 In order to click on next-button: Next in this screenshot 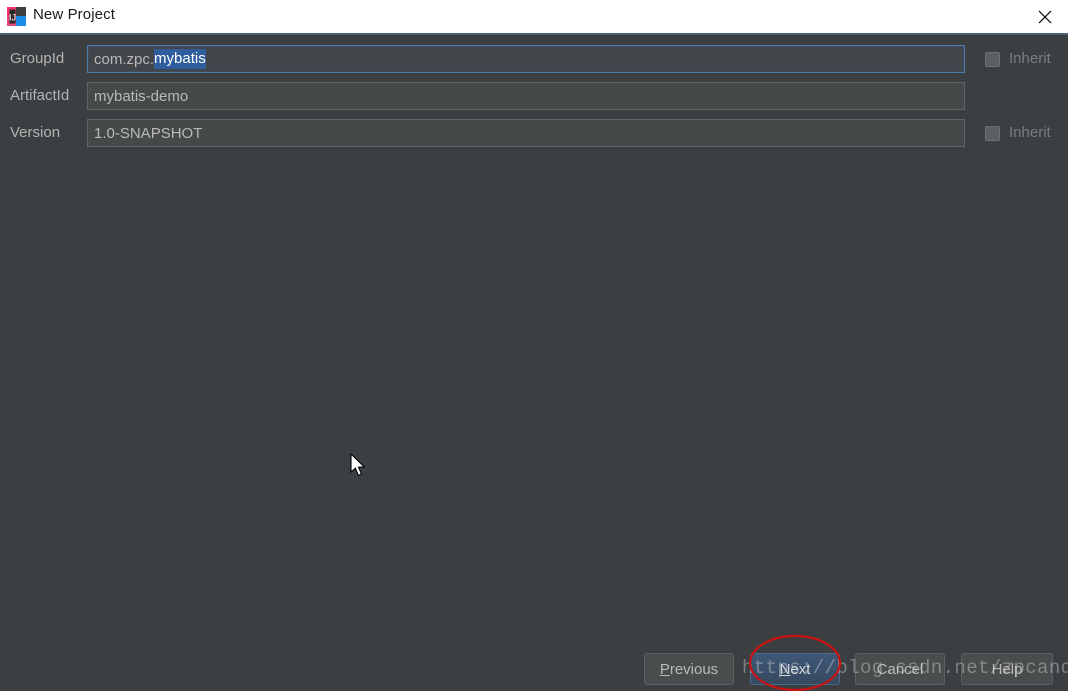, I will do `click(795, 669)`.